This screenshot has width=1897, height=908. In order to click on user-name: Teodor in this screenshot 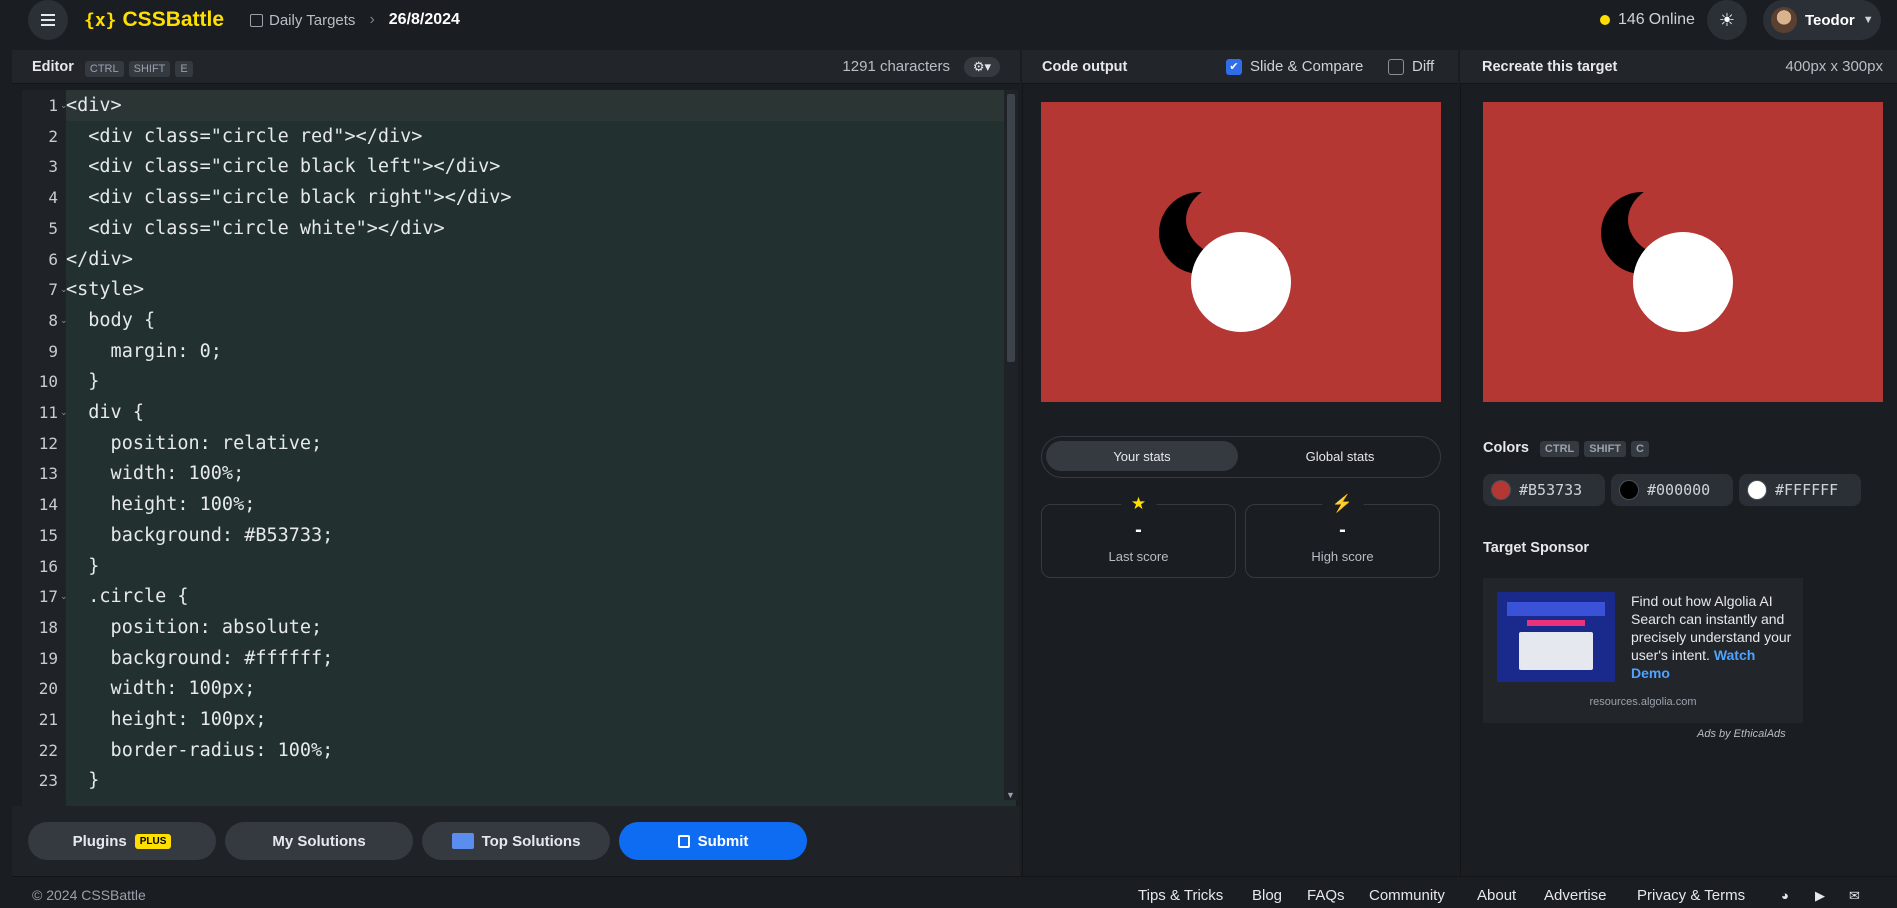, I will do `click(1830, 20)`.